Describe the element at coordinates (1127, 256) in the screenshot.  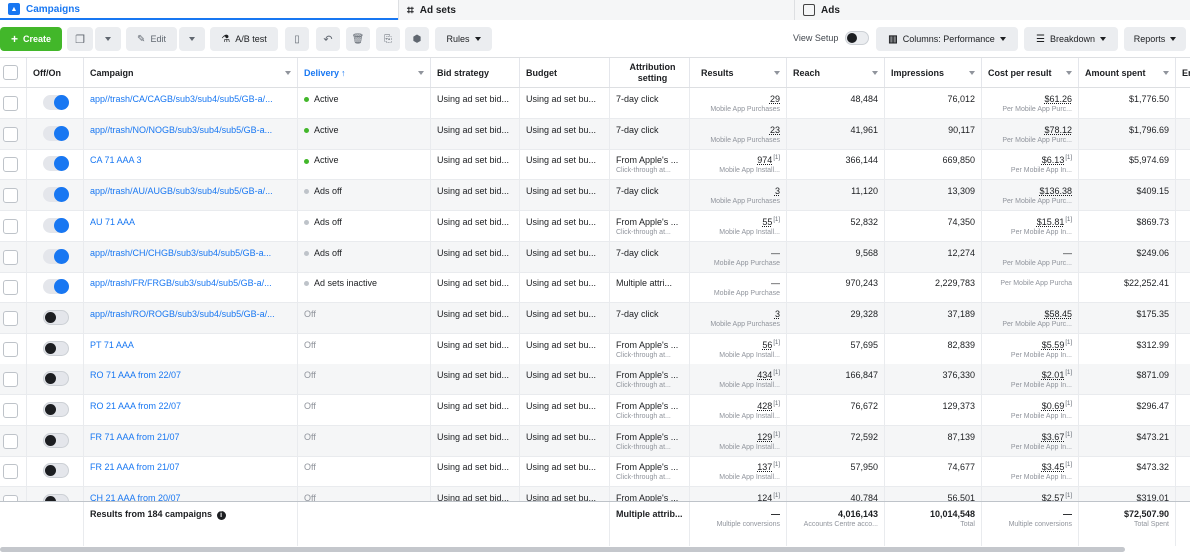
I see `cell-spent: $249.06` at that location.